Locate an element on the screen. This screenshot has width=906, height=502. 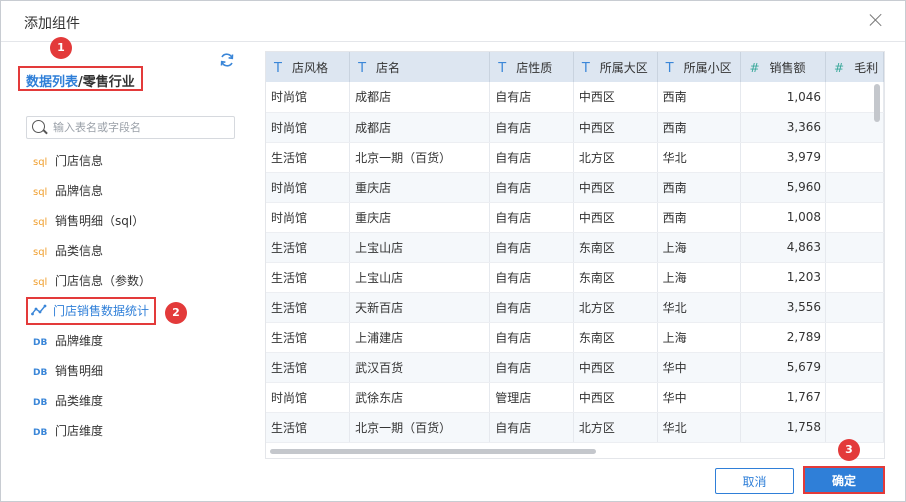
column-header: T 店名 is located at coordinates (420, 67).